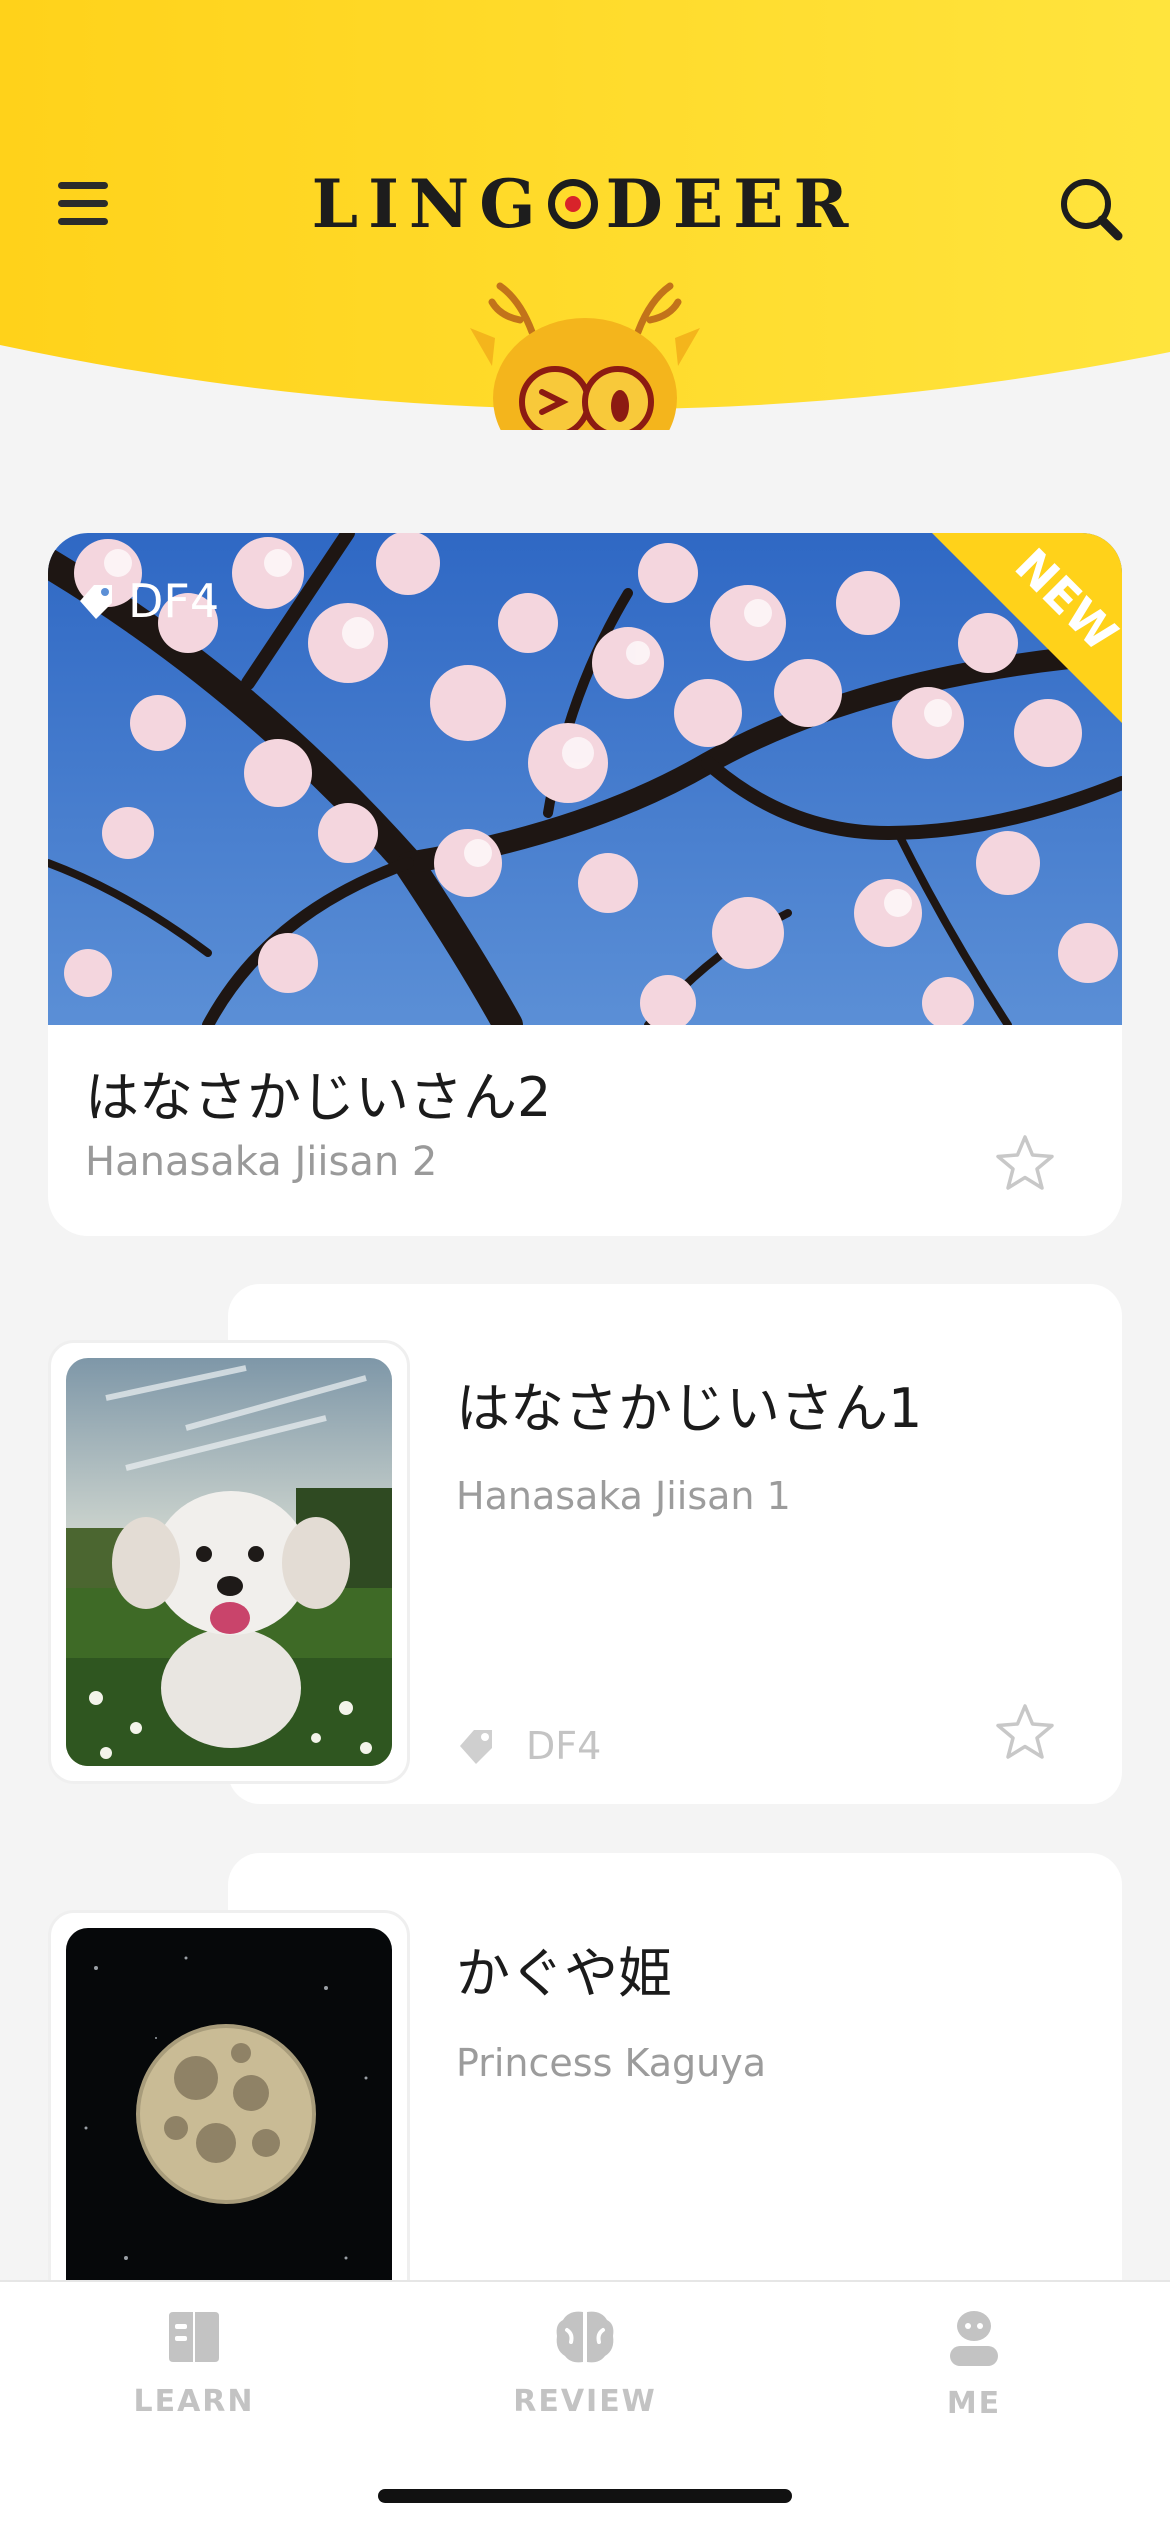  I want to click on new-ribbon-badge: NEW, so click(1027, 628).